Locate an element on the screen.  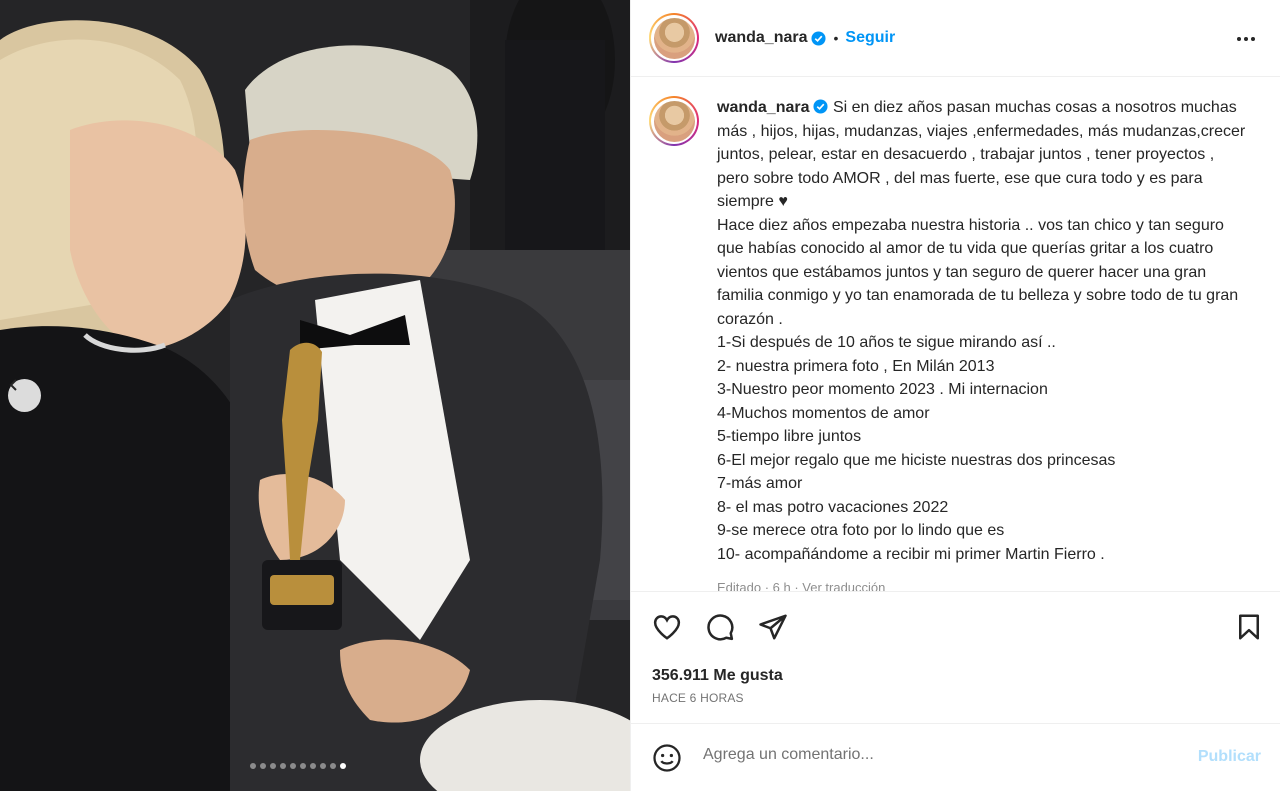
bookmark-icon is located at coordinates (1249, 627).